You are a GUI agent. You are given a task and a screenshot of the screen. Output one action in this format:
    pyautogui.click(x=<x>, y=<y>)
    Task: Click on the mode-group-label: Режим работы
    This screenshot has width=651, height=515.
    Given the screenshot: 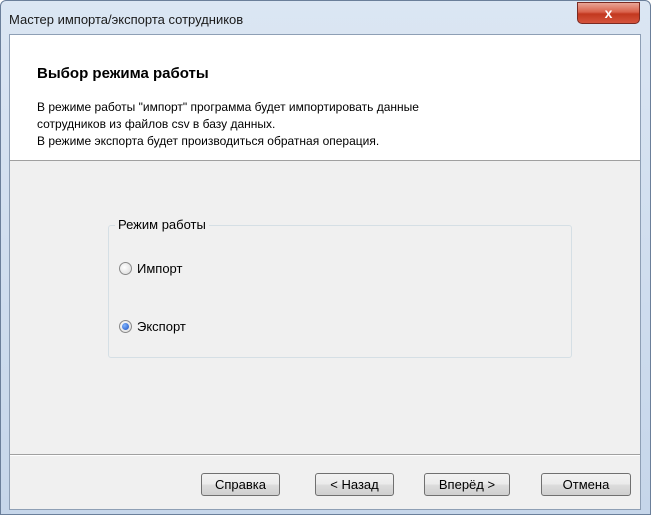 What is the action you would take?
    pyautogui.click(x=162, y=224)
    